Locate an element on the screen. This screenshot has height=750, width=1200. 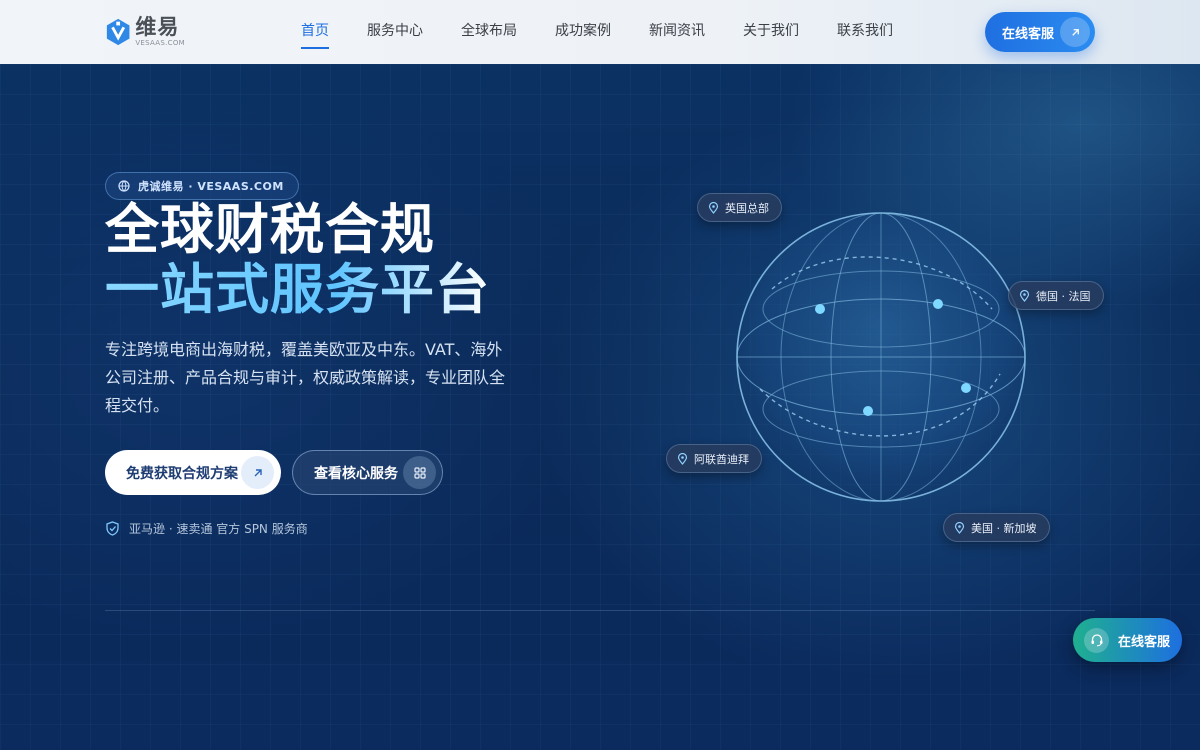
floating-service-label: 在线客服 is located at coordinates (1144, 642).